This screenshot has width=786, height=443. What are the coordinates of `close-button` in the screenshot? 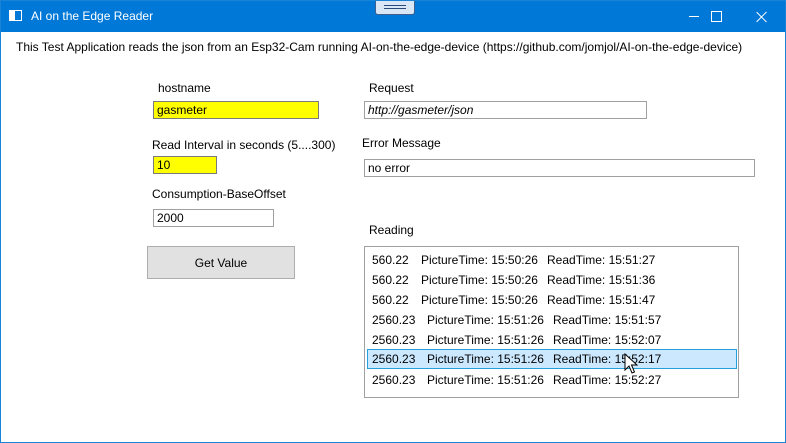 It's located at (762, 16).